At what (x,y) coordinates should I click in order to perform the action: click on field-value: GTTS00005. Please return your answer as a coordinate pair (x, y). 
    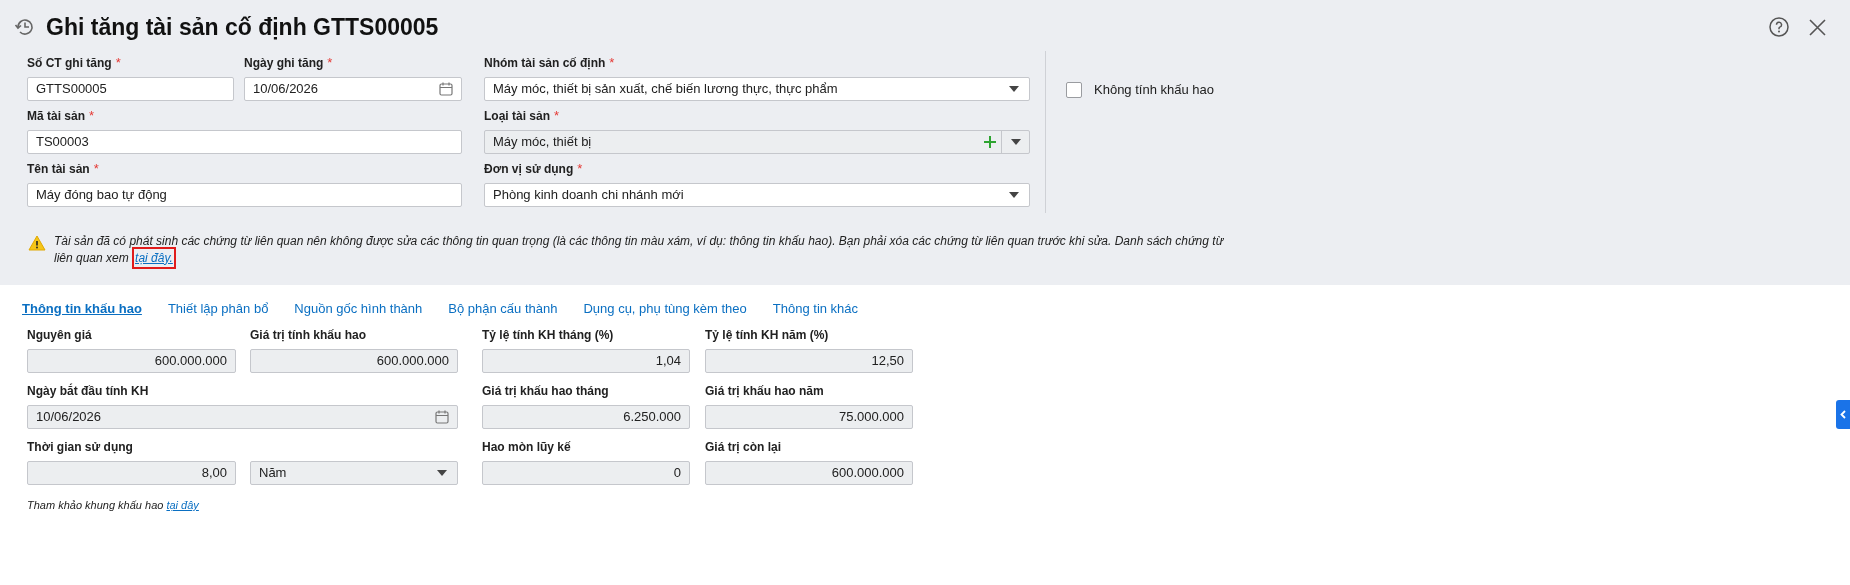
    Looking at the image, I should click on (71, 88).